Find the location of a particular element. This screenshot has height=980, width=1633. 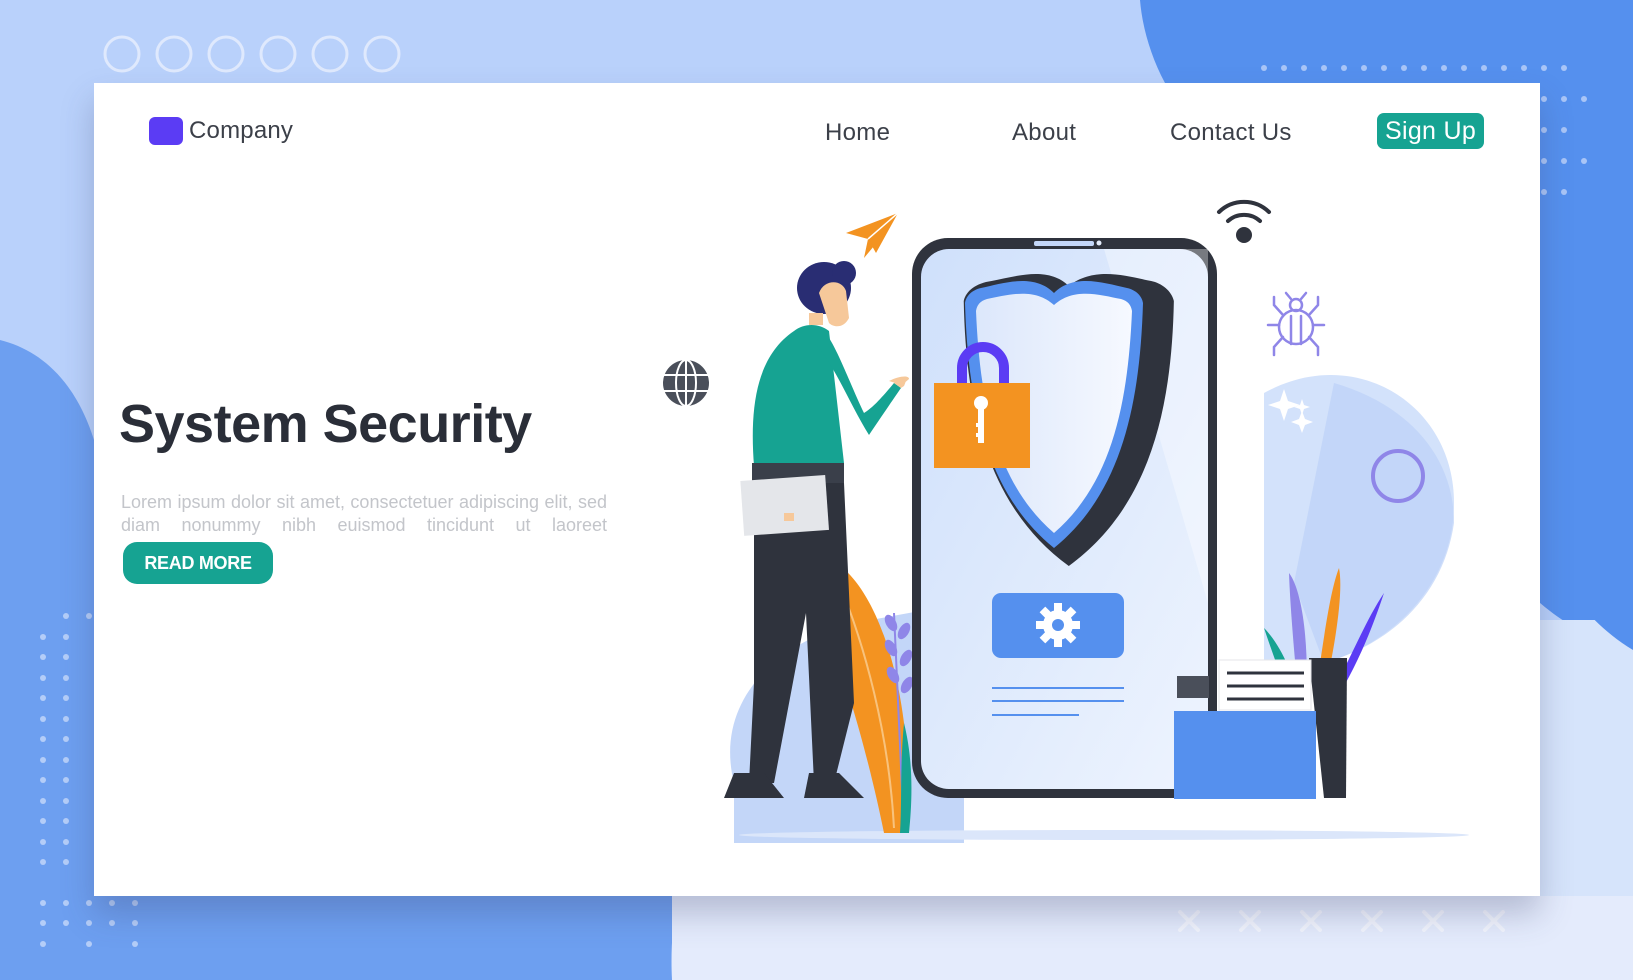

paper-plane-icon is located at coordinates (872, 235).